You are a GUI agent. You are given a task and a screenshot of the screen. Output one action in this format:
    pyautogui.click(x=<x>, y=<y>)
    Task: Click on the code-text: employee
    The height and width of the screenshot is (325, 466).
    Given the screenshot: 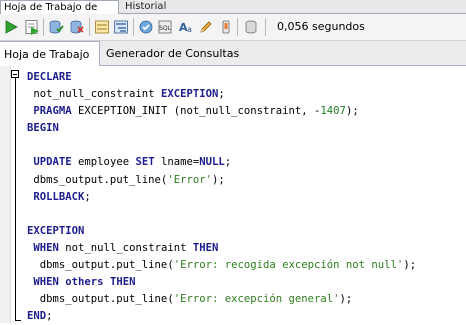 What is the action you would take?
    pyautogui.click(x=103, y=162)
    